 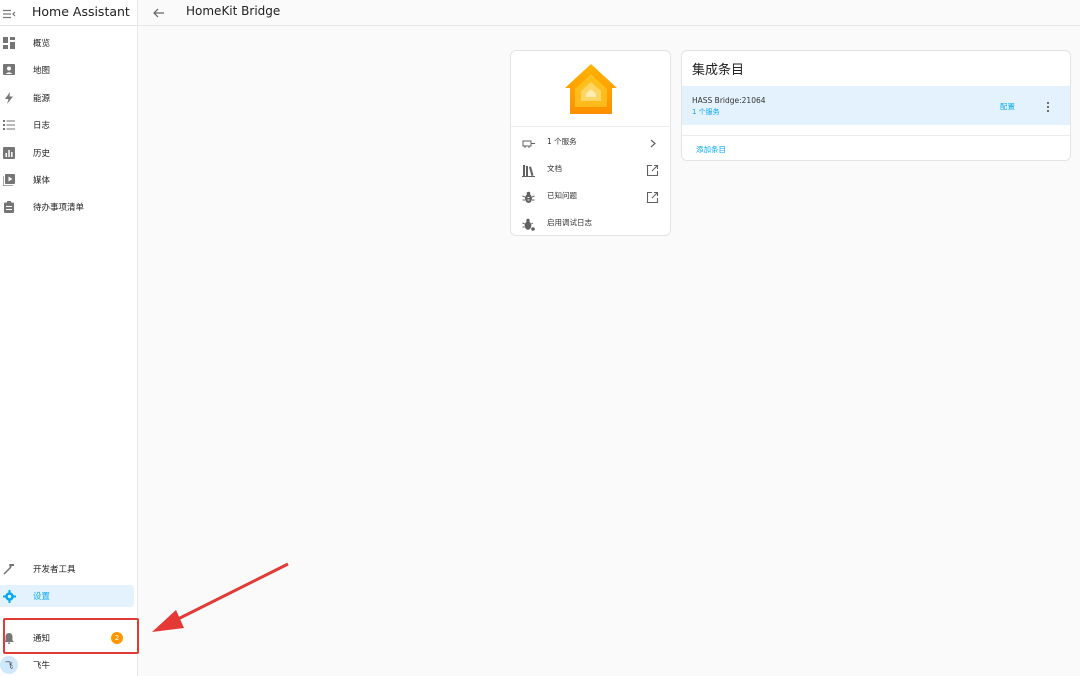 What do you see at coordinates (42, 99) in the screenshot?
I see `sidebar-item-label: 能源` at bounding box center [42, 99].